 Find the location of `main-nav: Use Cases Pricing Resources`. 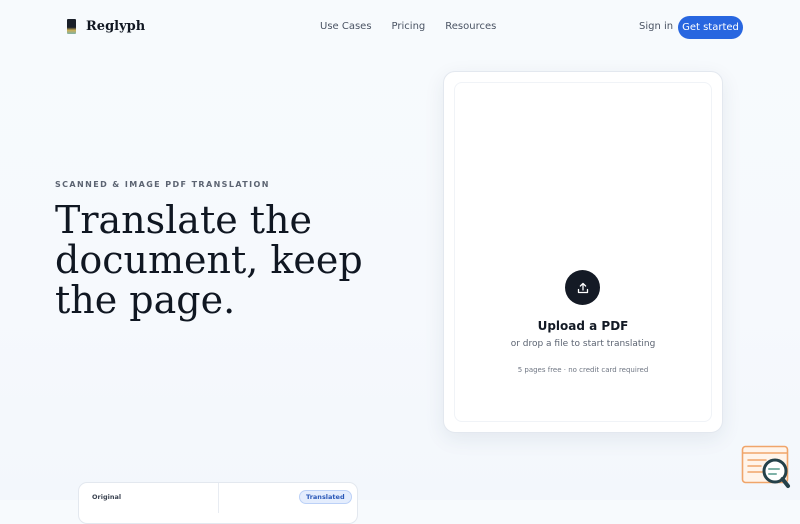

main-nav: Use Cases Pricing Resources is located at coordinates (418, 26).